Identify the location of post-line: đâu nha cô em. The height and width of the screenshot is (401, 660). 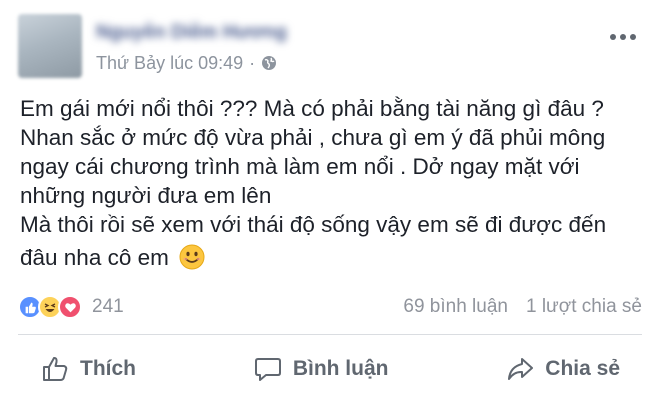
(94, 257).